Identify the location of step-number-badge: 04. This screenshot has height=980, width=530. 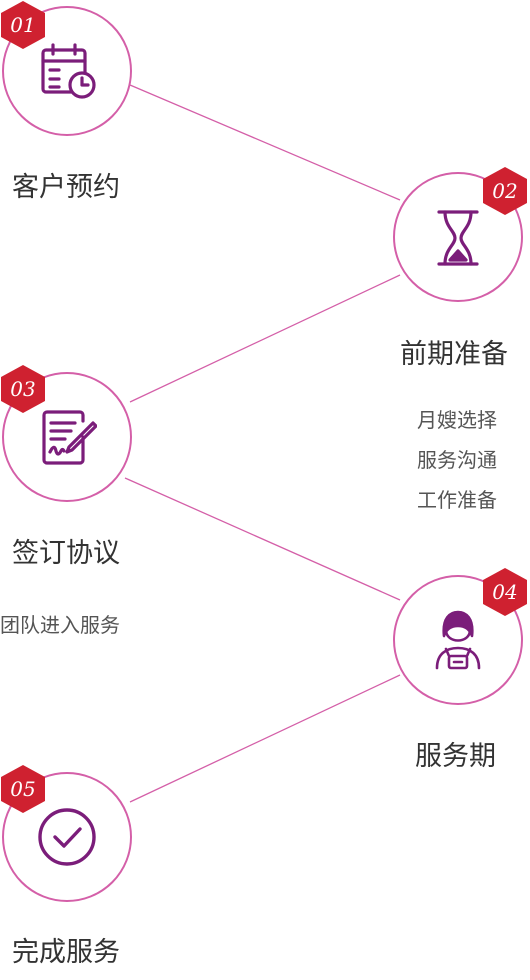
(505, 592).